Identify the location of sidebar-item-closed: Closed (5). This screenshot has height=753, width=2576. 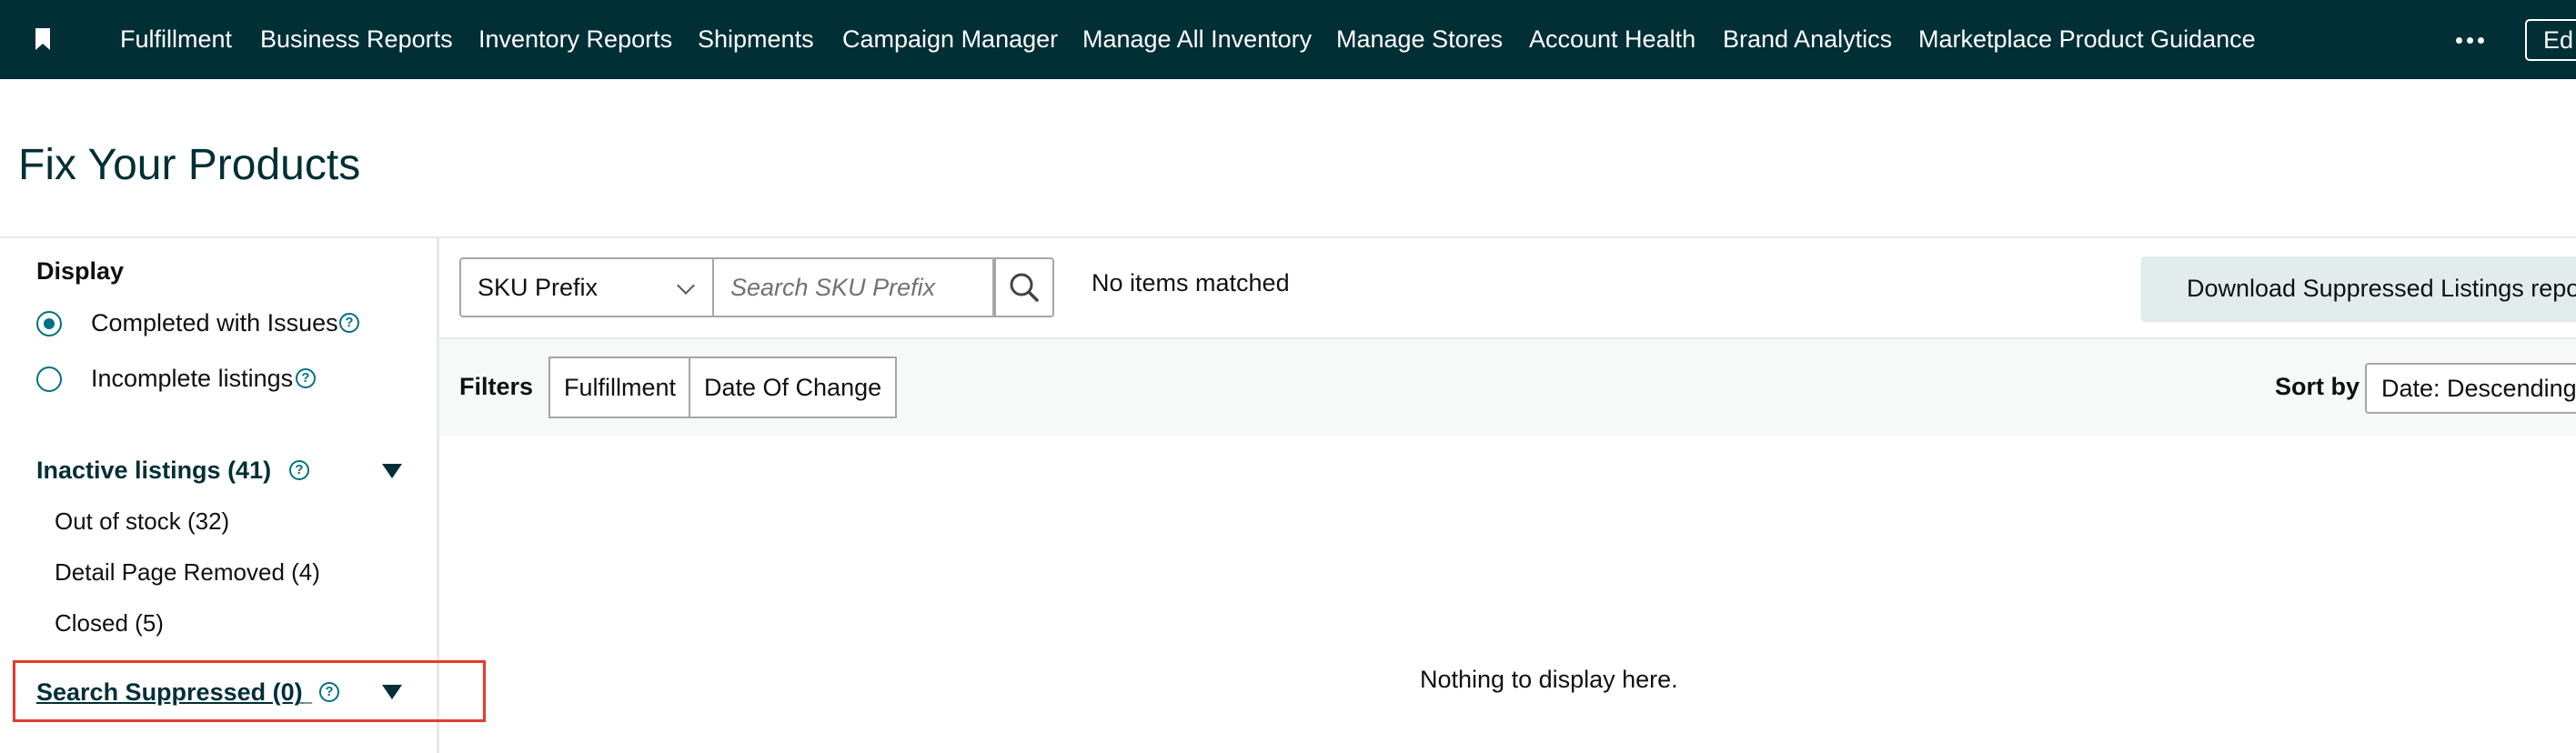
(109, 623).